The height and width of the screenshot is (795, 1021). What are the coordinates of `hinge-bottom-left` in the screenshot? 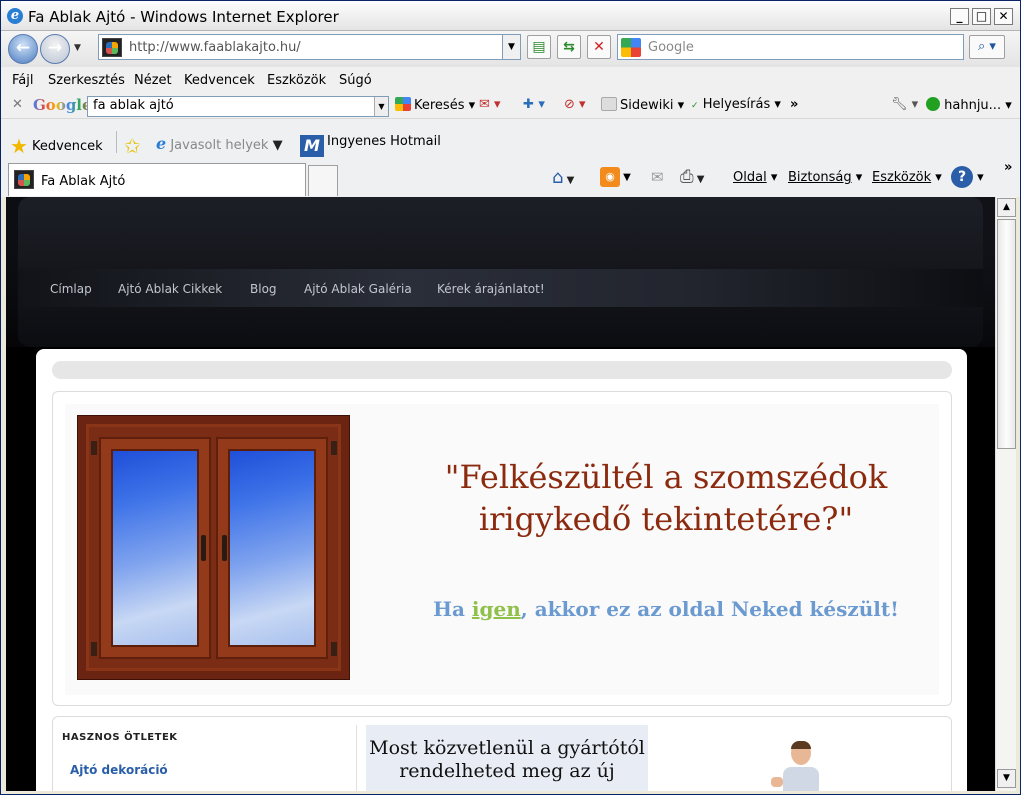 It's located at (94, 649).